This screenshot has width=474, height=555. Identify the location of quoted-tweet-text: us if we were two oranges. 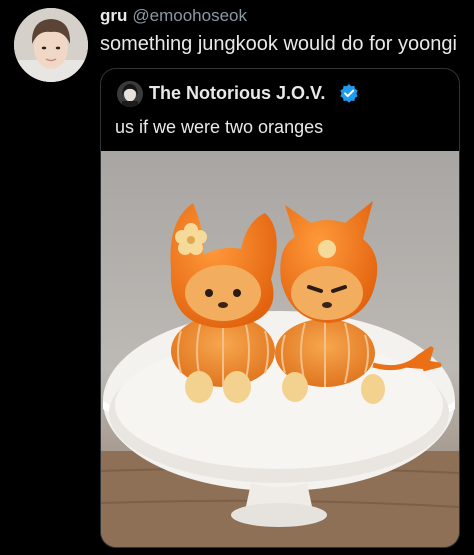
(219, 127).